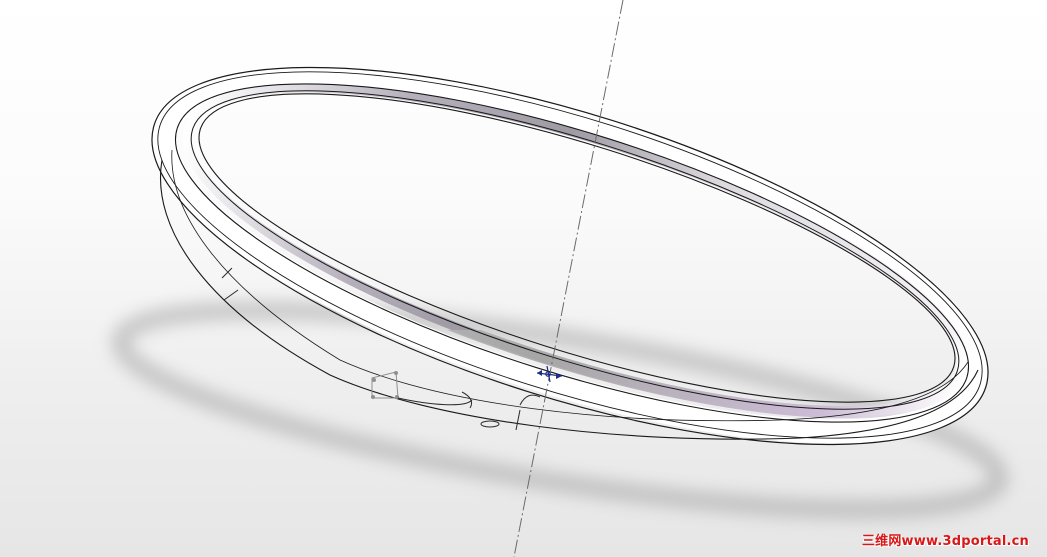  I want to click on watermark-text: 三维网www.3dportal.cn, so click(945, 541).